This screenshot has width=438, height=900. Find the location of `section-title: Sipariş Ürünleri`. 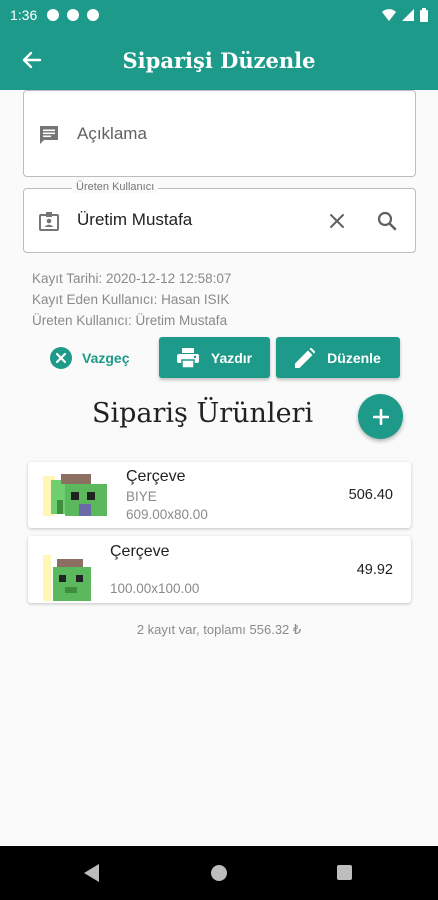

section-title: Sipariş Ürünleri is located at coordinates (203, 413).